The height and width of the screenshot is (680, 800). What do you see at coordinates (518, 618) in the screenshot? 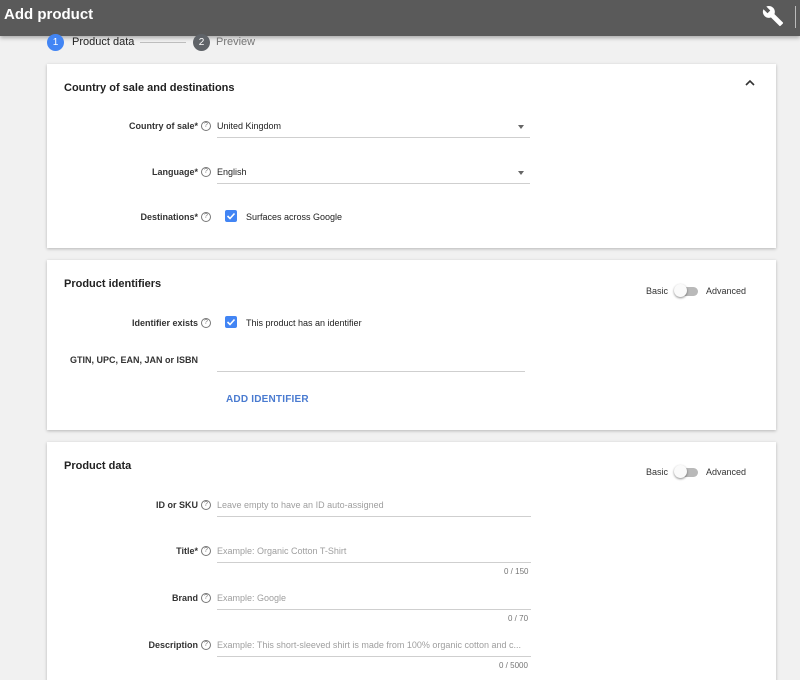
I see `brand-char-counter: 0 / 70` at bounding box center [518, 618].